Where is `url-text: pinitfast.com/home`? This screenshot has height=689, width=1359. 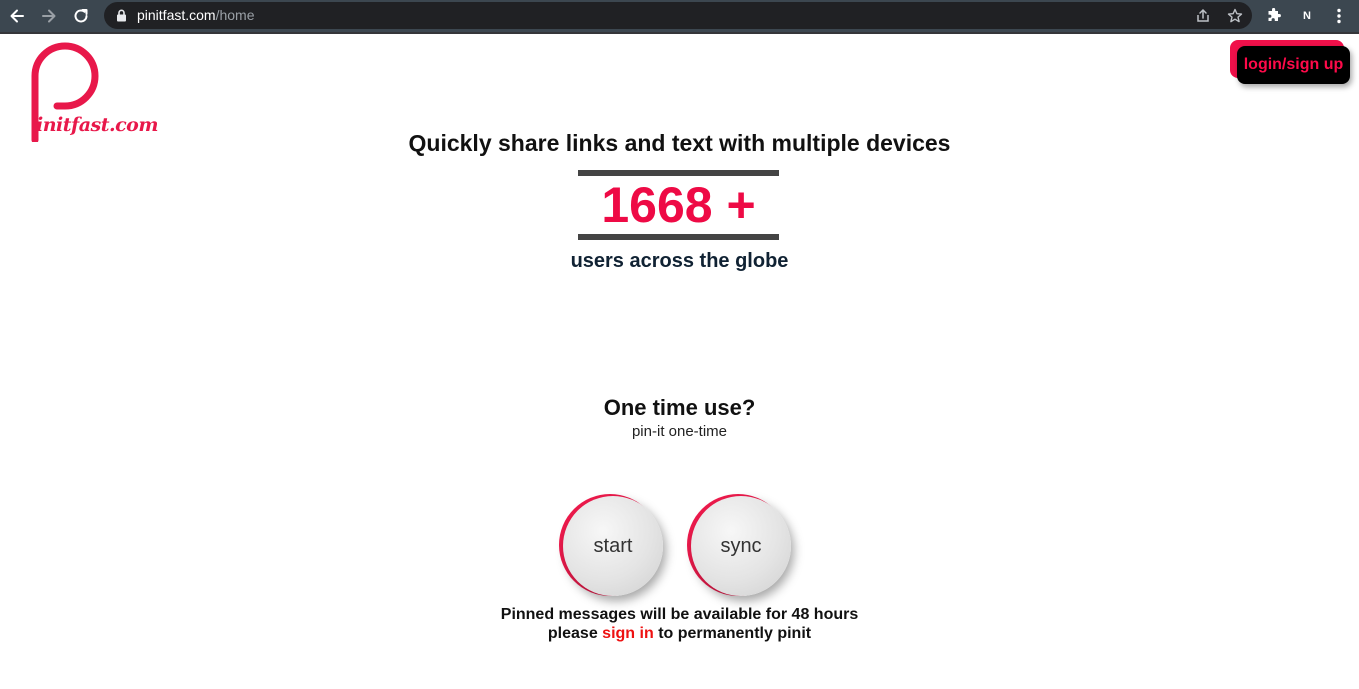
url-text: pinitfast.com/home is located at coordinates (196, 15).